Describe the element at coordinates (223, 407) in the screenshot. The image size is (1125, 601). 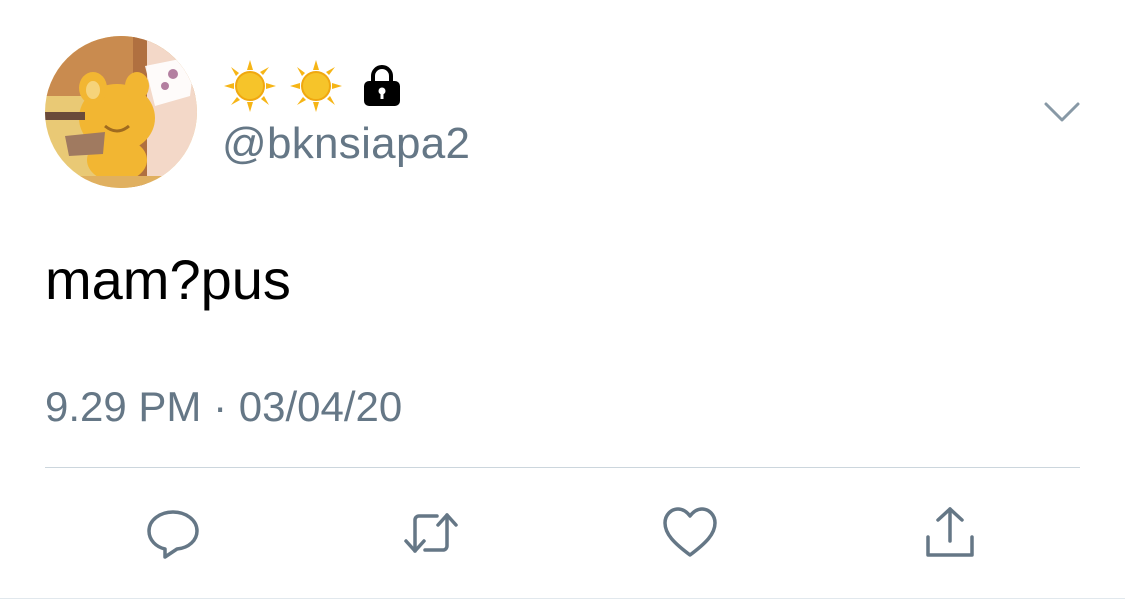
I see `tweet-timestamp: 9.29 PM · 03/04/20` at that location.